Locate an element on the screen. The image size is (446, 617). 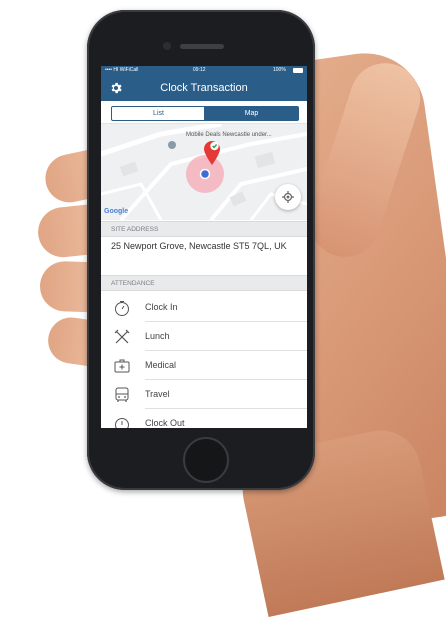
crosshair-icon is located at coordinates (288, 197).